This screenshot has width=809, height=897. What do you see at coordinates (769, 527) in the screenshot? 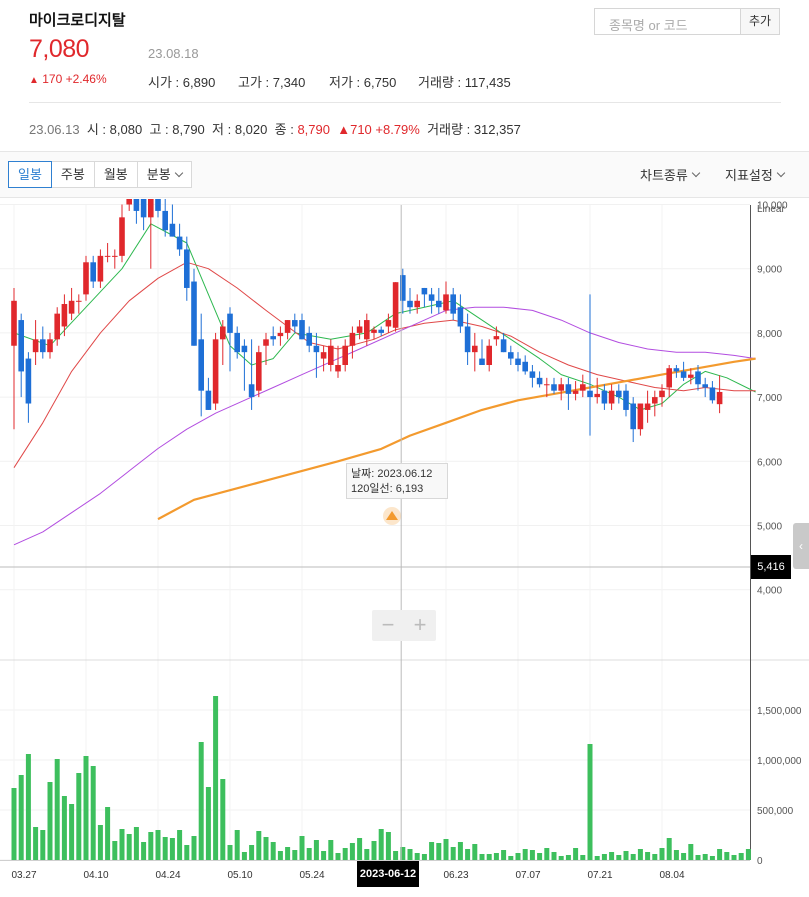
I see `price-tick-label: 5,000` at bounding box center [769, 527].